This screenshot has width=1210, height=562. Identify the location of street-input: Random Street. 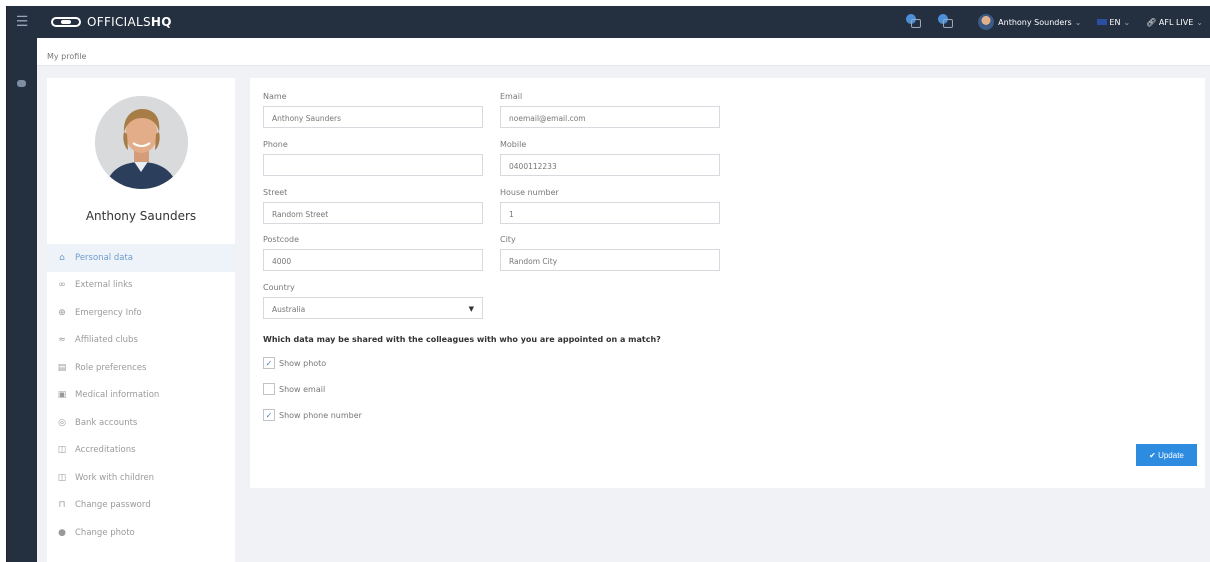
(373, 213).